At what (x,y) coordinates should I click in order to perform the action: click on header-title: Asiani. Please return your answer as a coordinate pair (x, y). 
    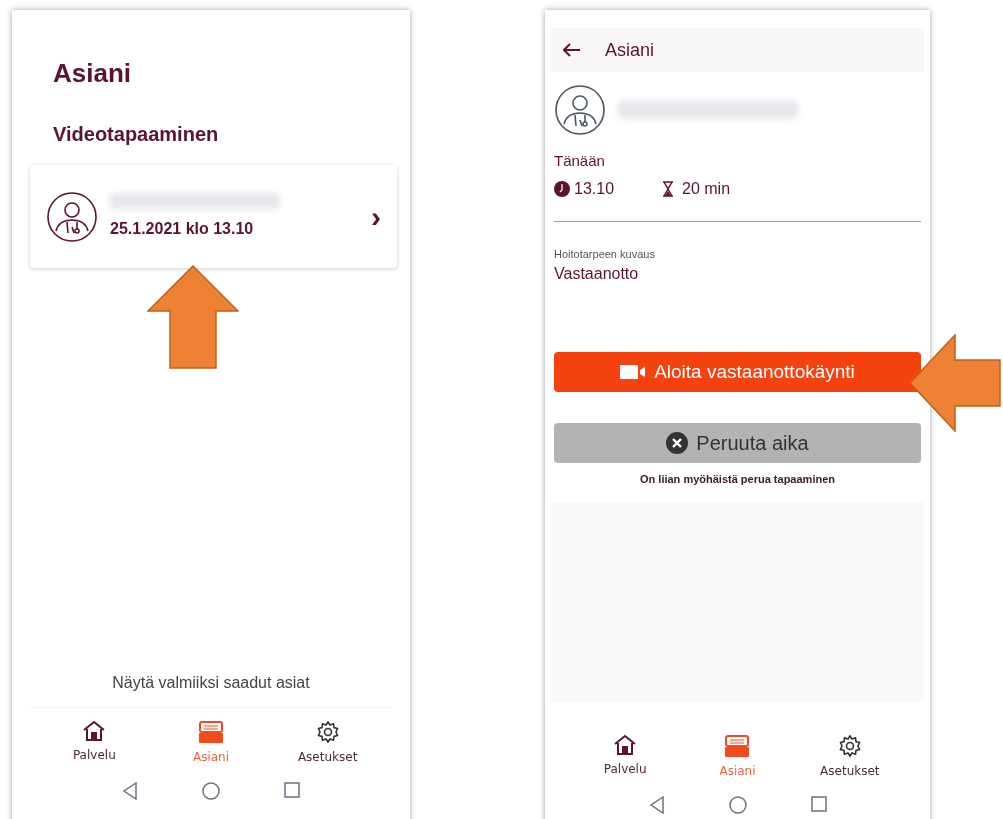
    Looking at the image, I should click on (630, 50).